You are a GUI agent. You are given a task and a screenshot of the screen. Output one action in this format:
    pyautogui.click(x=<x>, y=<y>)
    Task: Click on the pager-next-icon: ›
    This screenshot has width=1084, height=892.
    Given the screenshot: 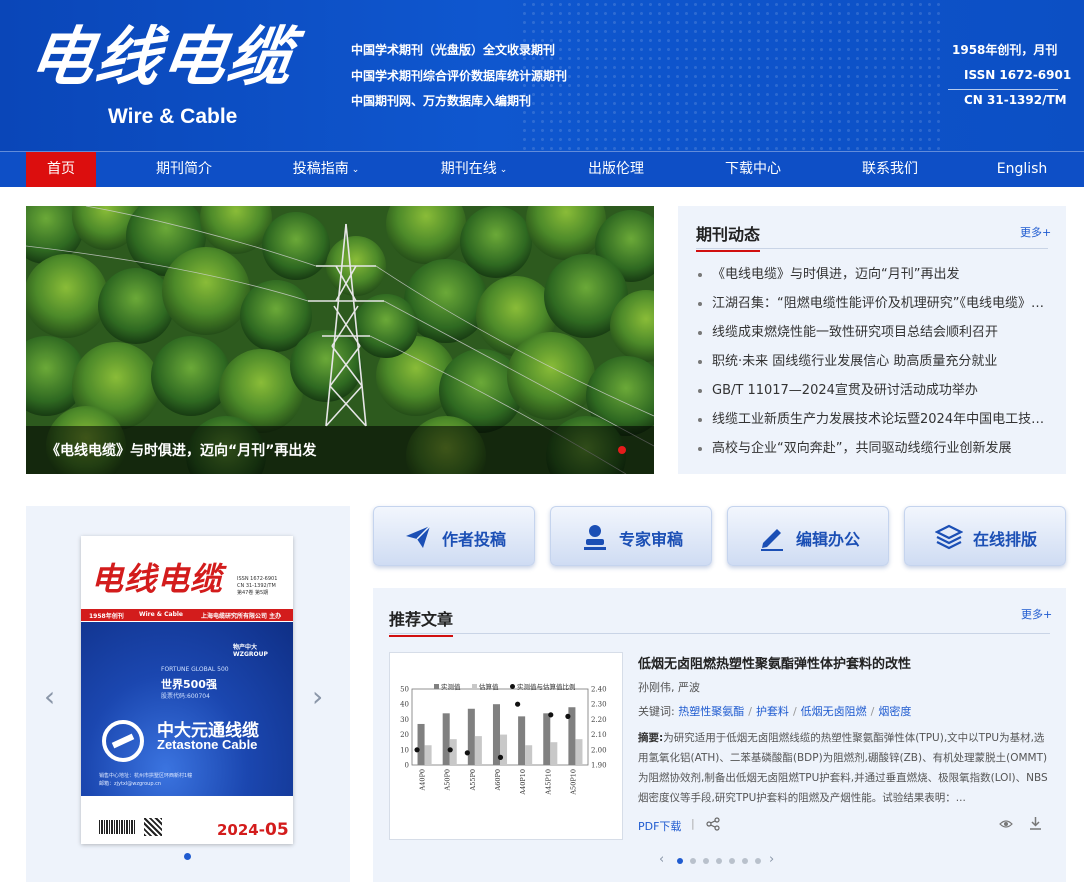 What is the action you would take?
    pyautogui.click(x=771, y=859)
    